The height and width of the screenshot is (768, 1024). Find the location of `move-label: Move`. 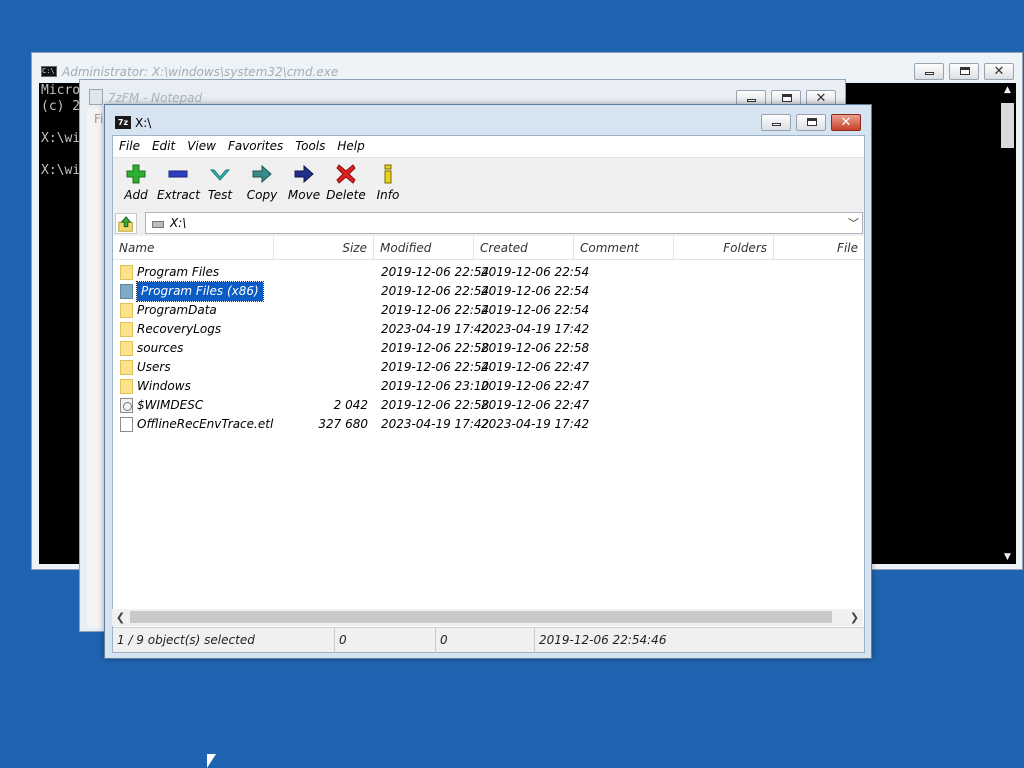

move-label: Move is located at coordinates (304, 195).